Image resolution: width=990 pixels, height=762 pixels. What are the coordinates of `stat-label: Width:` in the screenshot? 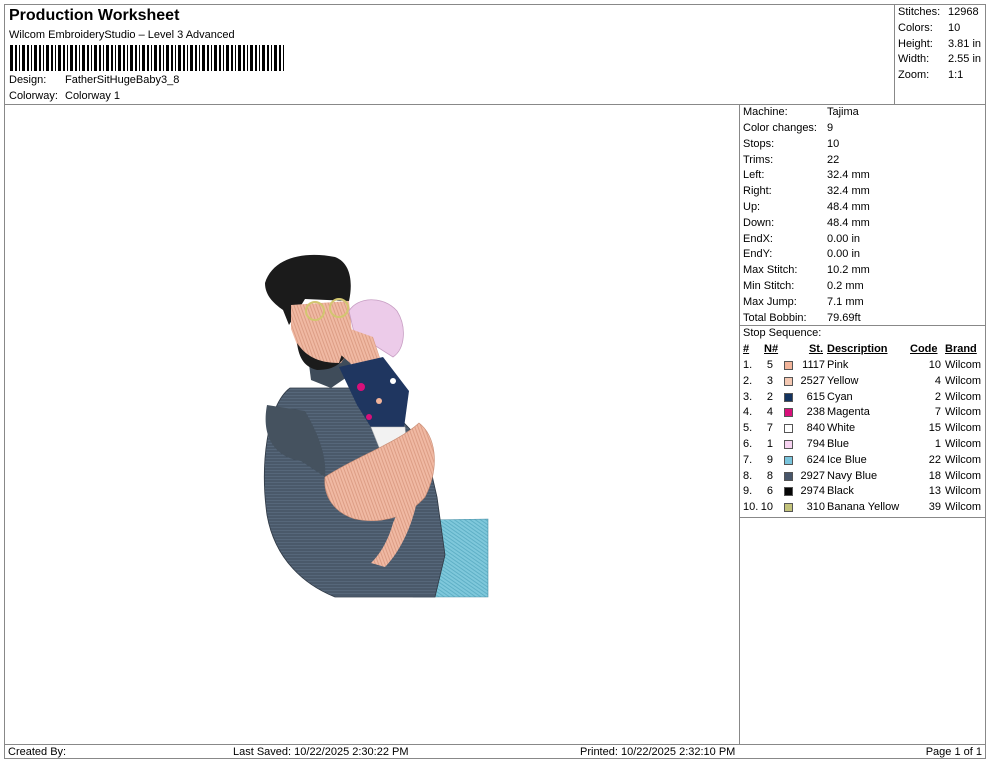 It's located at (914, 59).